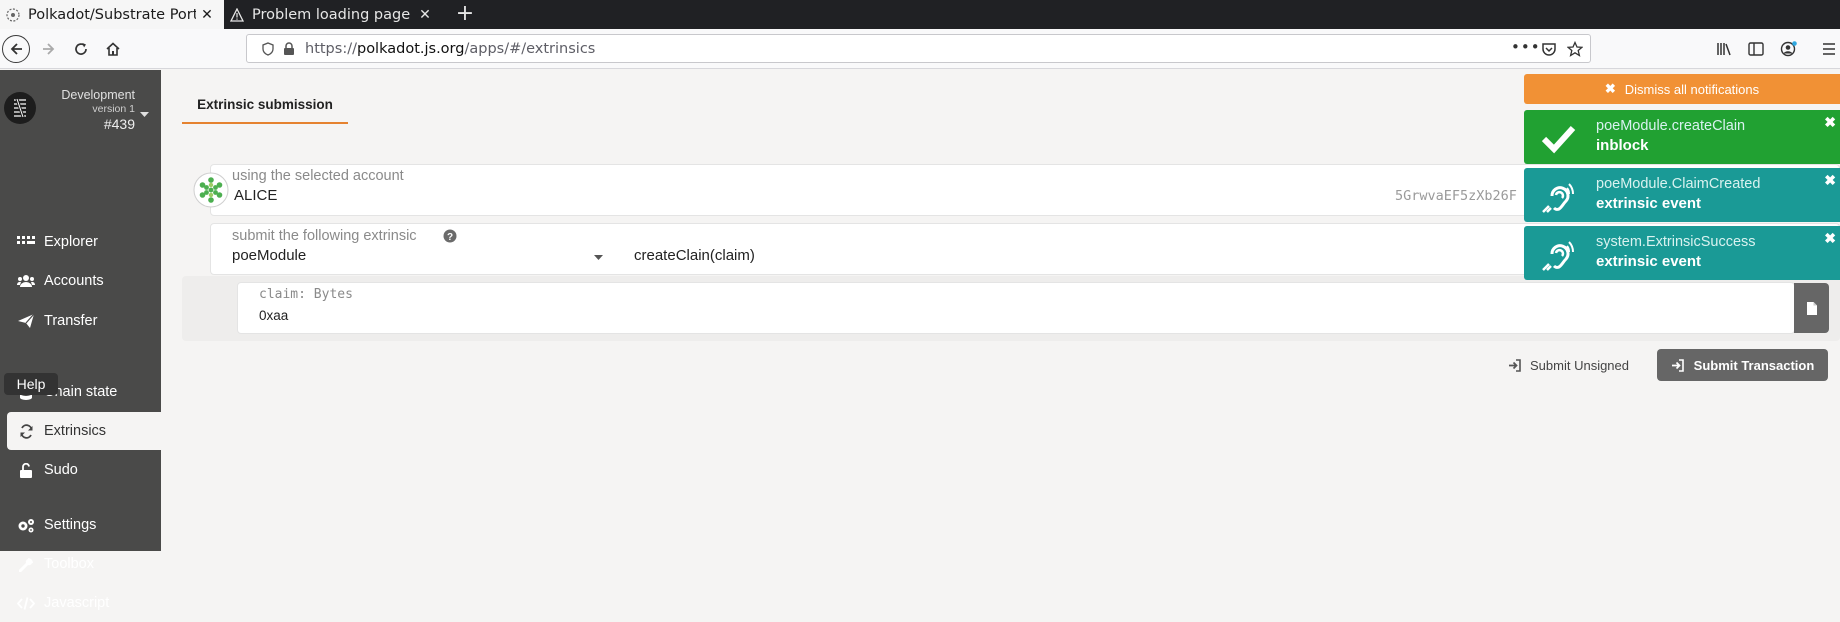  I want to click on chain-version: version 1, so click(113, 109).